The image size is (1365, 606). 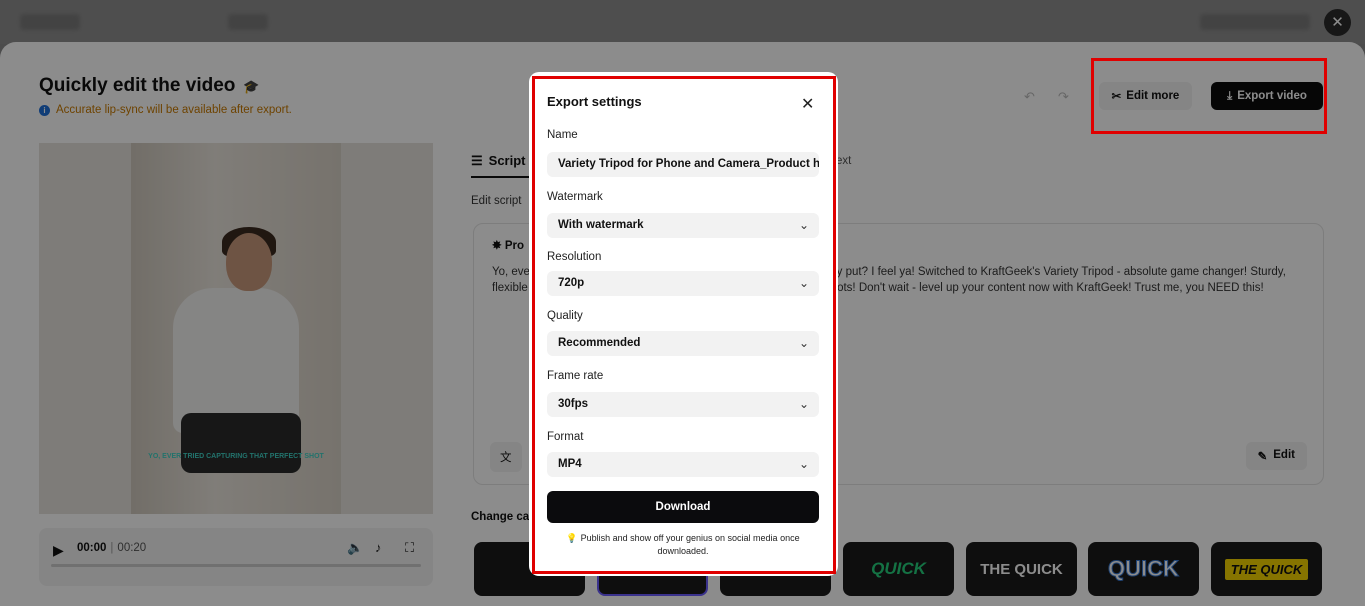 I want to click on script-tabs: ☰ Script, so click(x=498, y=161).